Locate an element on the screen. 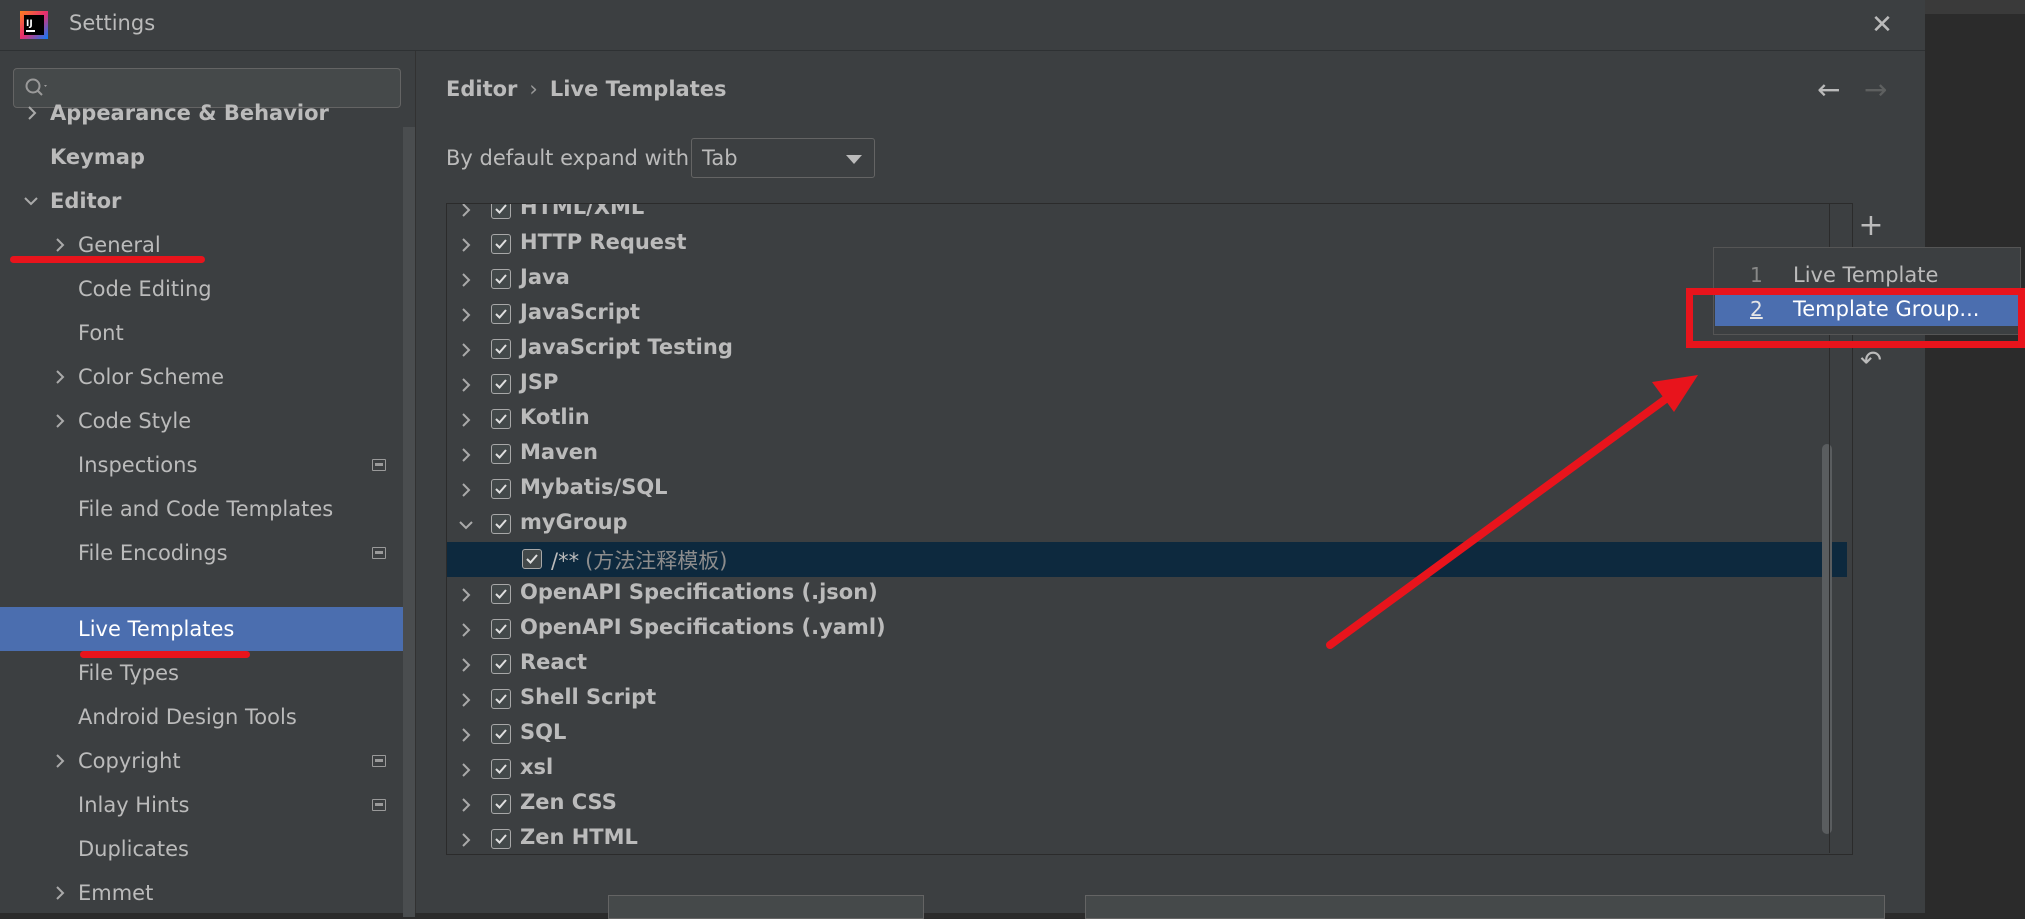  forward-arrow-icon: → is located at coordinates (1875, 89).